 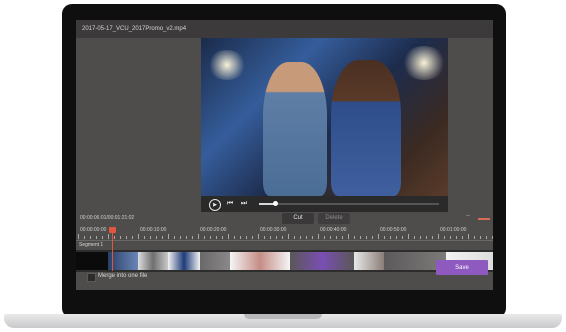 What do you see at coordinates (283, 316) in the screenshot?
I see `laptop-notch` at bounding box center [283, 316].